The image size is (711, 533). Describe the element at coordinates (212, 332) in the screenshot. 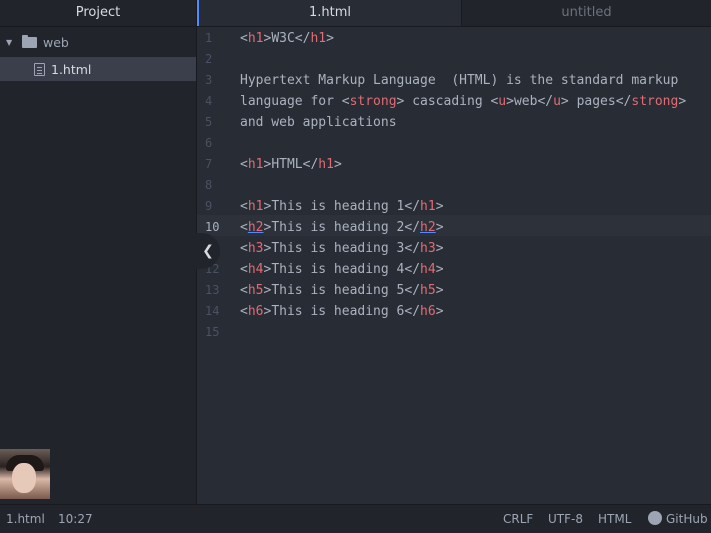

I see `line-number: 15` at that location.